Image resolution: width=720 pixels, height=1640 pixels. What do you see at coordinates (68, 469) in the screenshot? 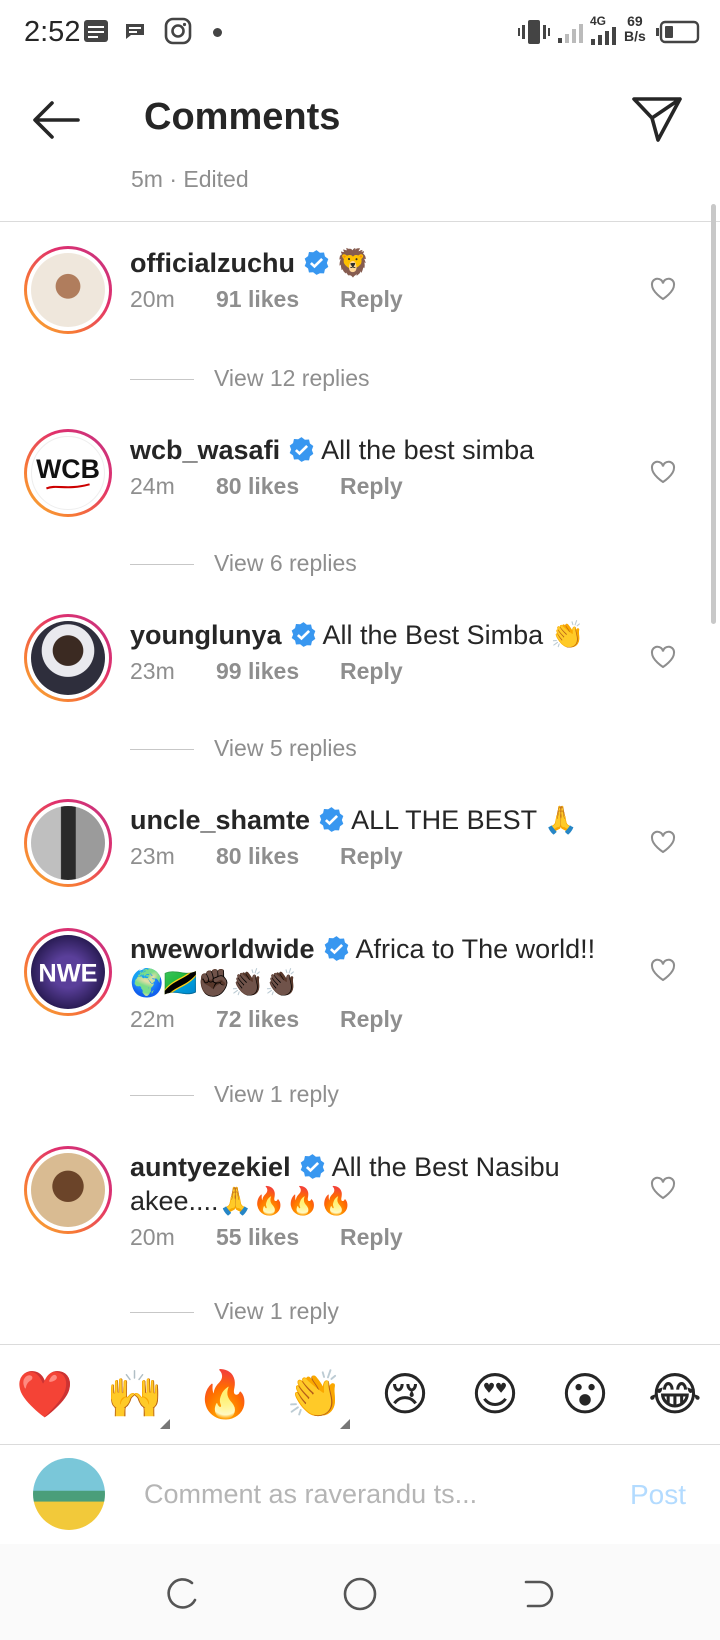
I see `svg-text: WCB` at bounding box center [68, 469].